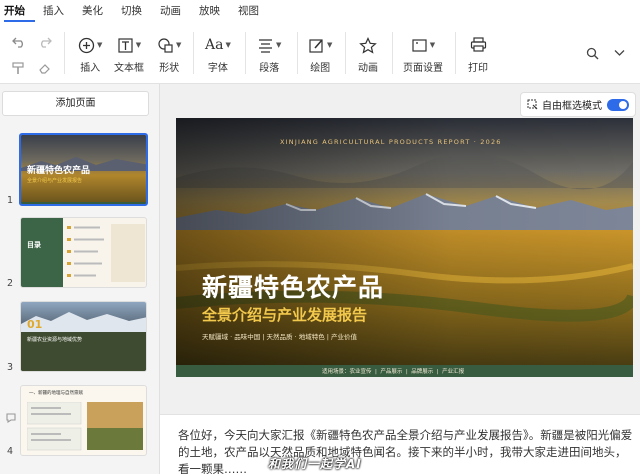 This screenshot has width=640, height=474. I want to click on slide-tags: 天赋疆域 · 品味中国 | 天然品质 · 地域特色 | 产业价值, so click(280, 337).